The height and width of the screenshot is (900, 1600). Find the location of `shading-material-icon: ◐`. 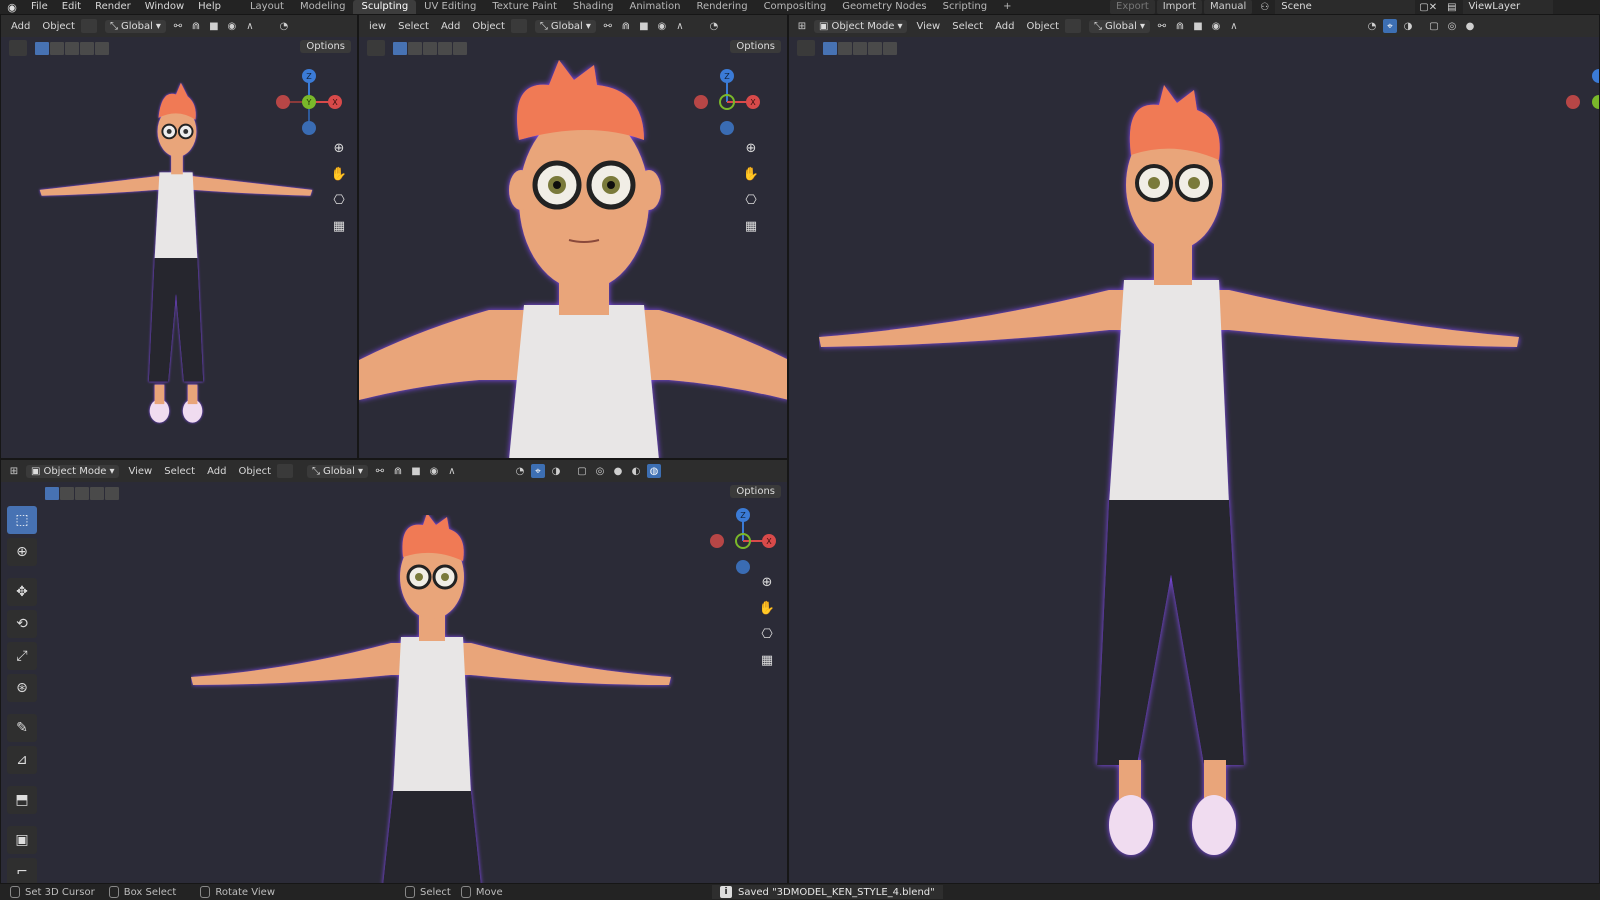

shading-material-icon: ◐ is located at coordinates (636, 471).